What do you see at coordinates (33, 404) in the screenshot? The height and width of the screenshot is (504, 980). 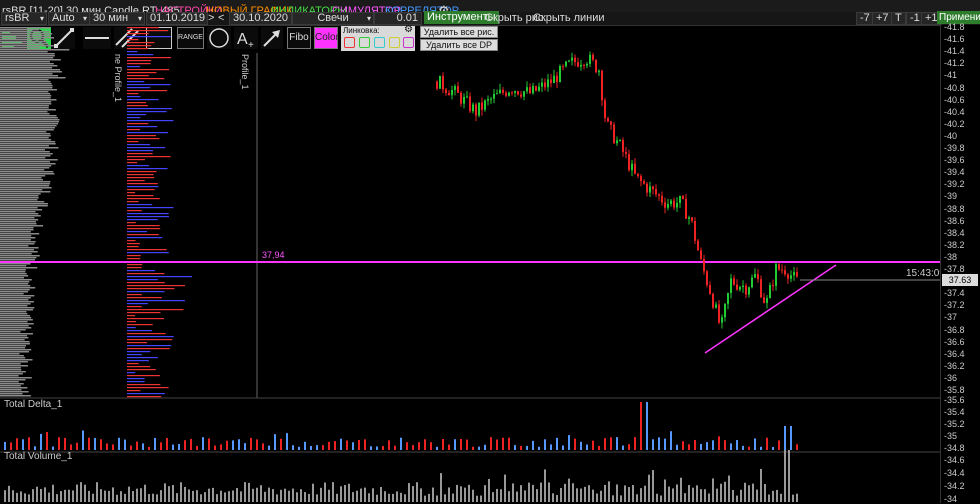 I see `delta-panel-title: Total Delta_1` at bounding box center [33, 404].